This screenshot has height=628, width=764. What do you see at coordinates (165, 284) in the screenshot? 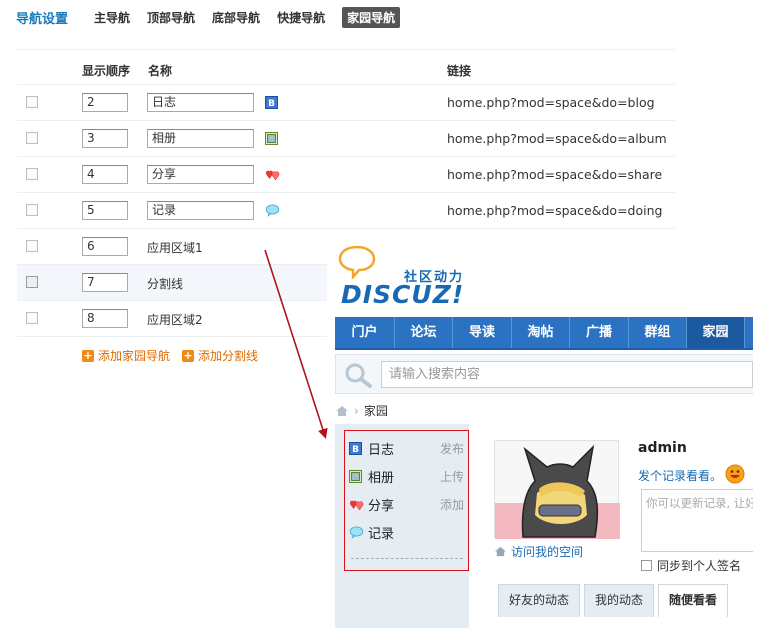
I see `name-text: 分割线` at bounding box center [165, 284].